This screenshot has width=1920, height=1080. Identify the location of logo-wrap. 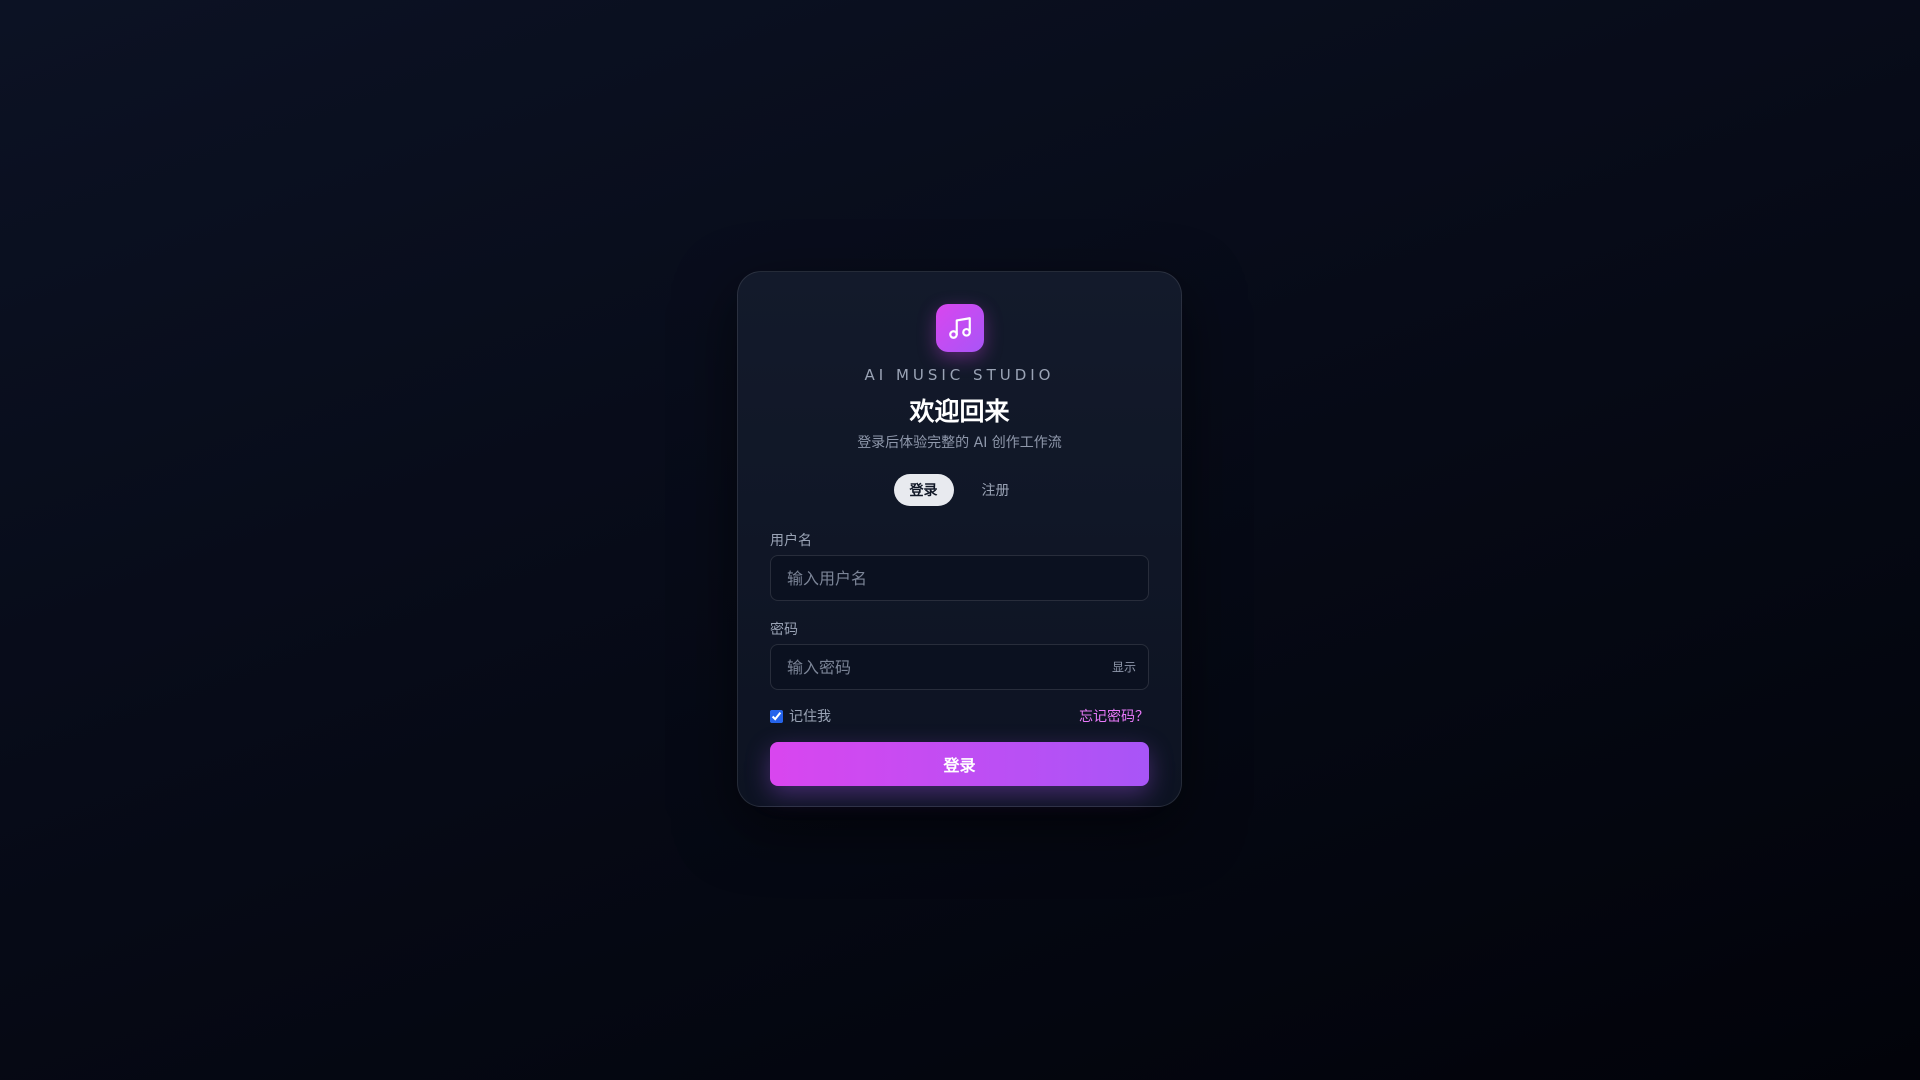
(959, 328).